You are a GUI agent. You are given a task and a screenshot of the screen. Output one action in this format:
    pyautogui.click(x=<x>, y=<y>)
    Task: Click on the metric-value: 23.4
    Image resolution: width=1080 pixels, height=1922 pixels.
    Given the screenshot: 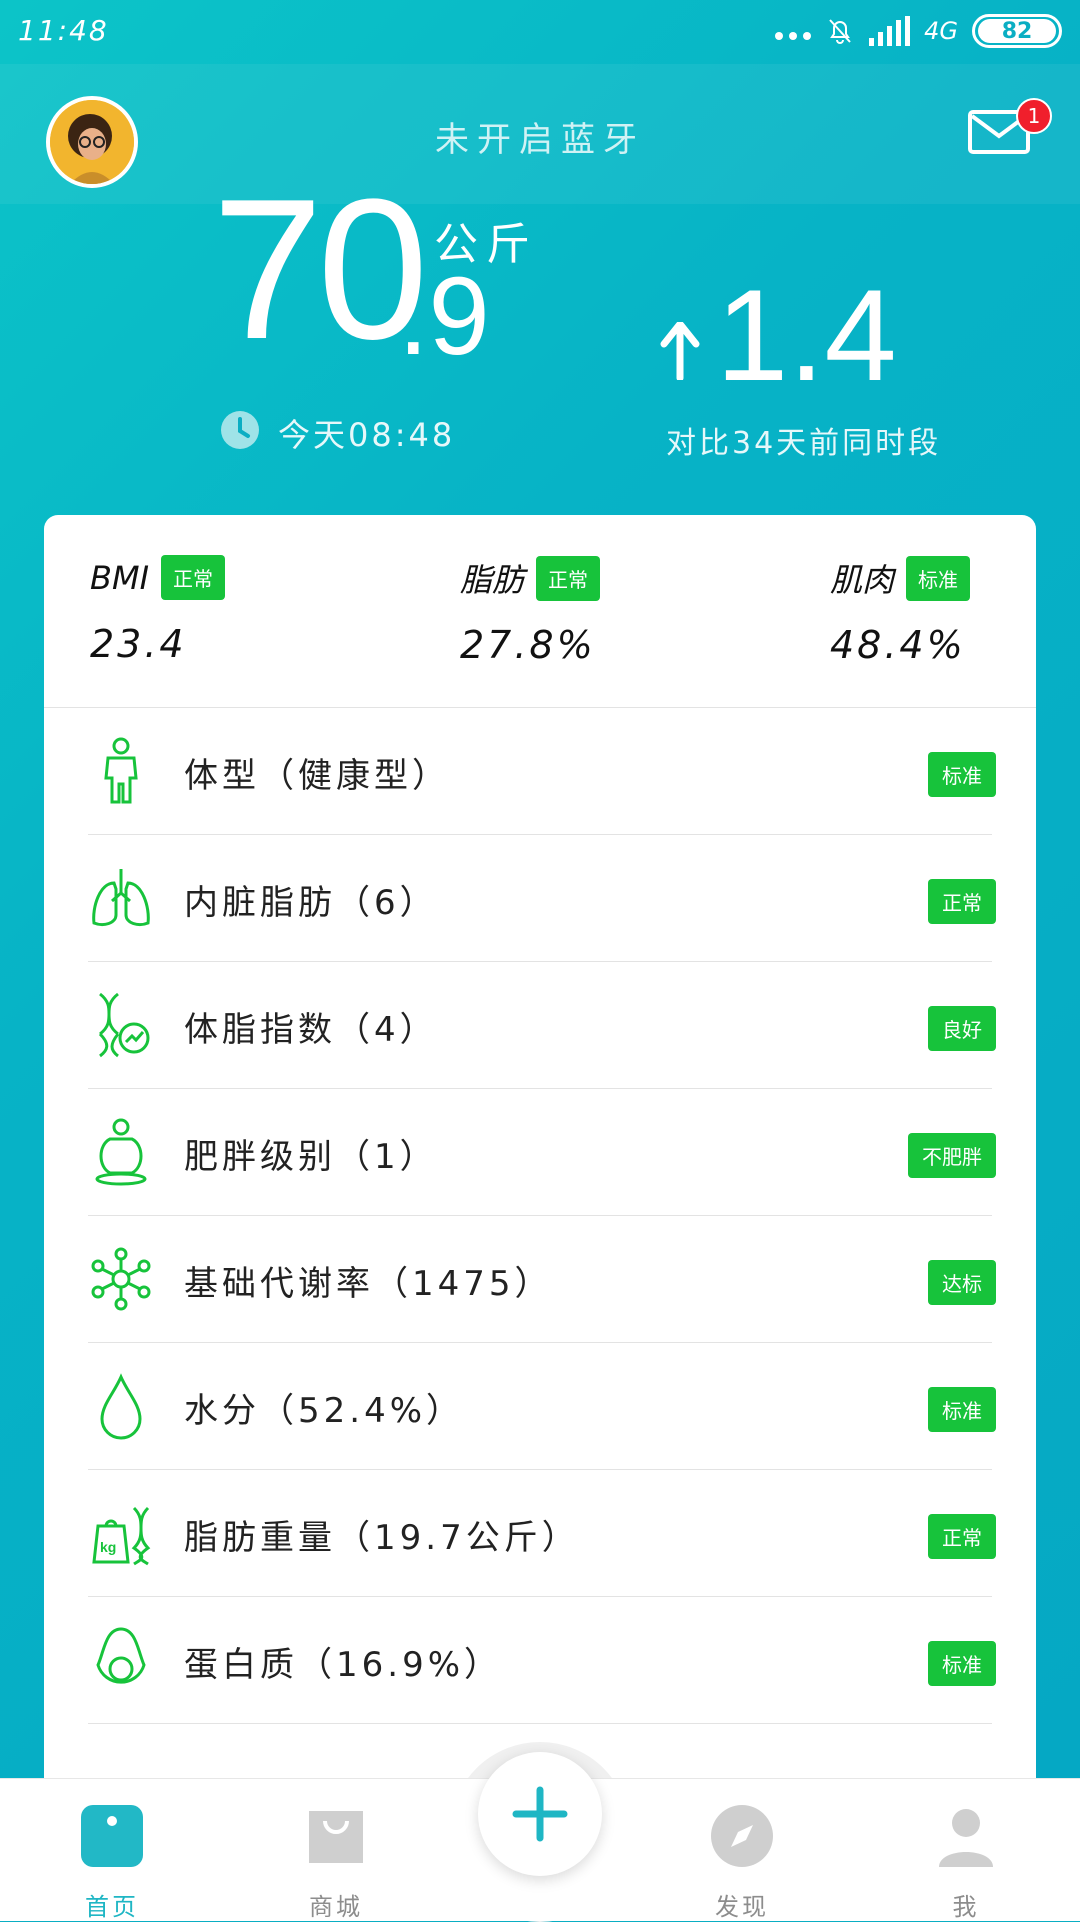 What is the action you would take?
    pyautogui.click(x=138, y=644)
    